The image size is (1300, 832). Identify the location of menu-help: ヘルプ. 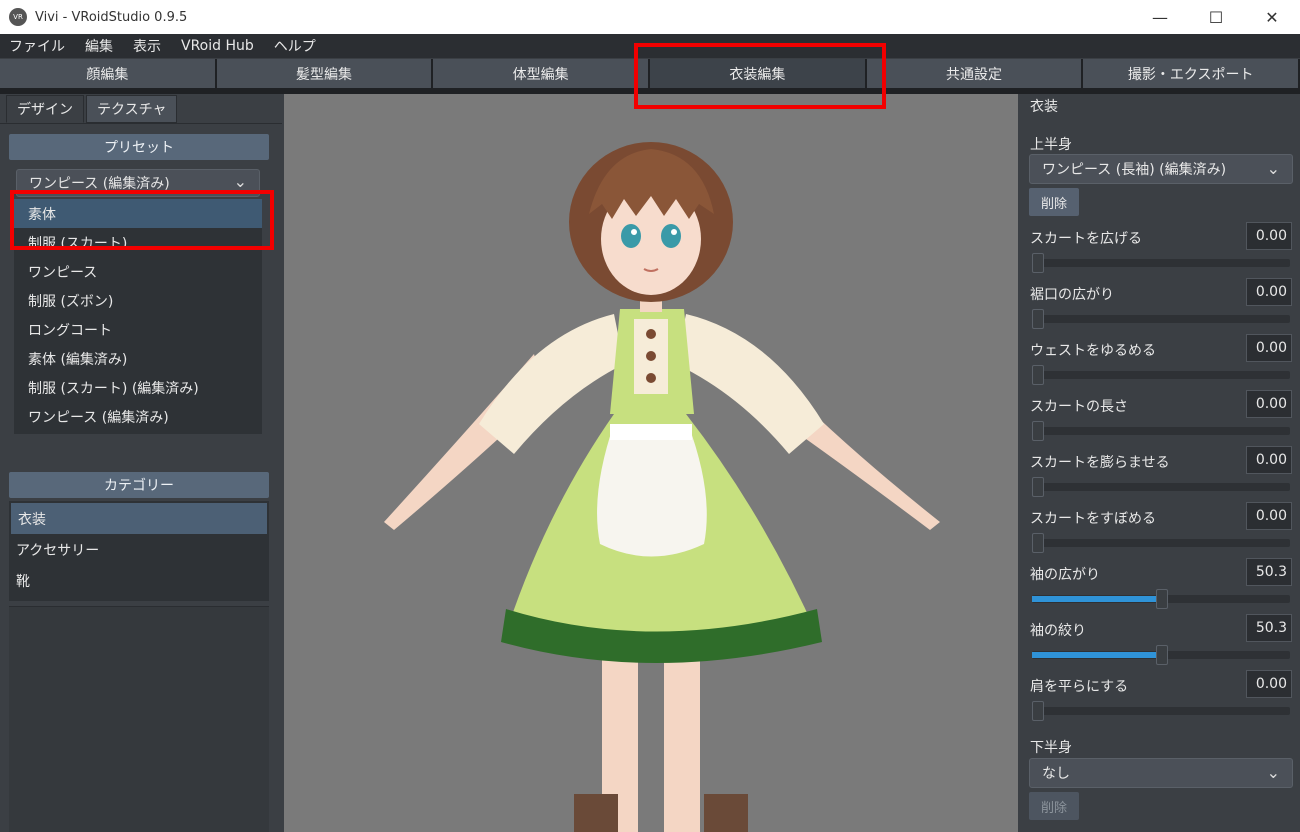
(295, 46).